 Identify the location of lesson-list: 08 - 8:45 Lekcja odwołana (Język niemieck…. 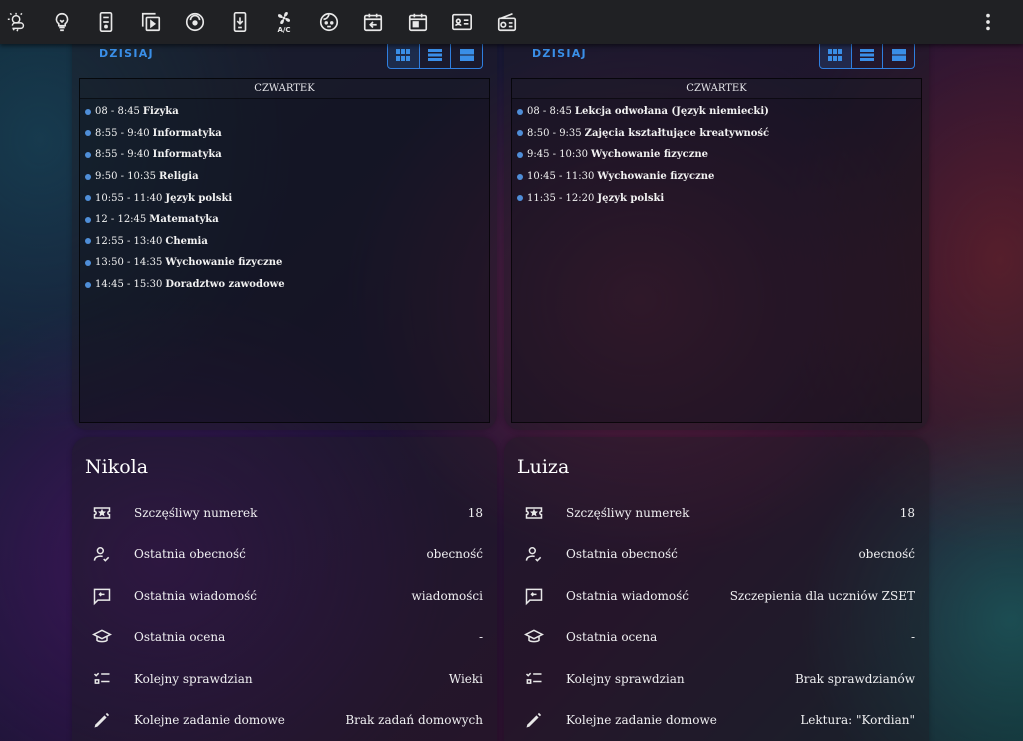
(716, 154).